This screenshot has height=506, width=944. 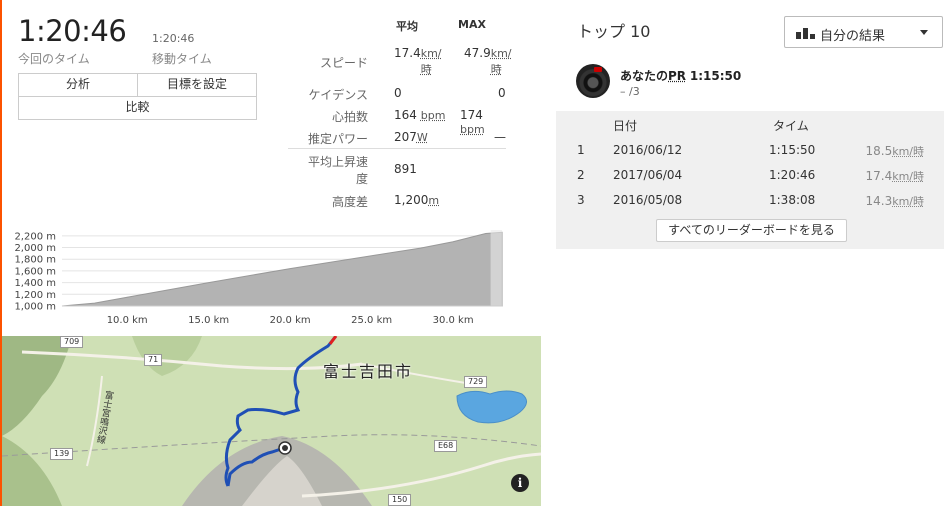 I want to click on elapsed-time: 1:20:46, so click(x=72, y=31).